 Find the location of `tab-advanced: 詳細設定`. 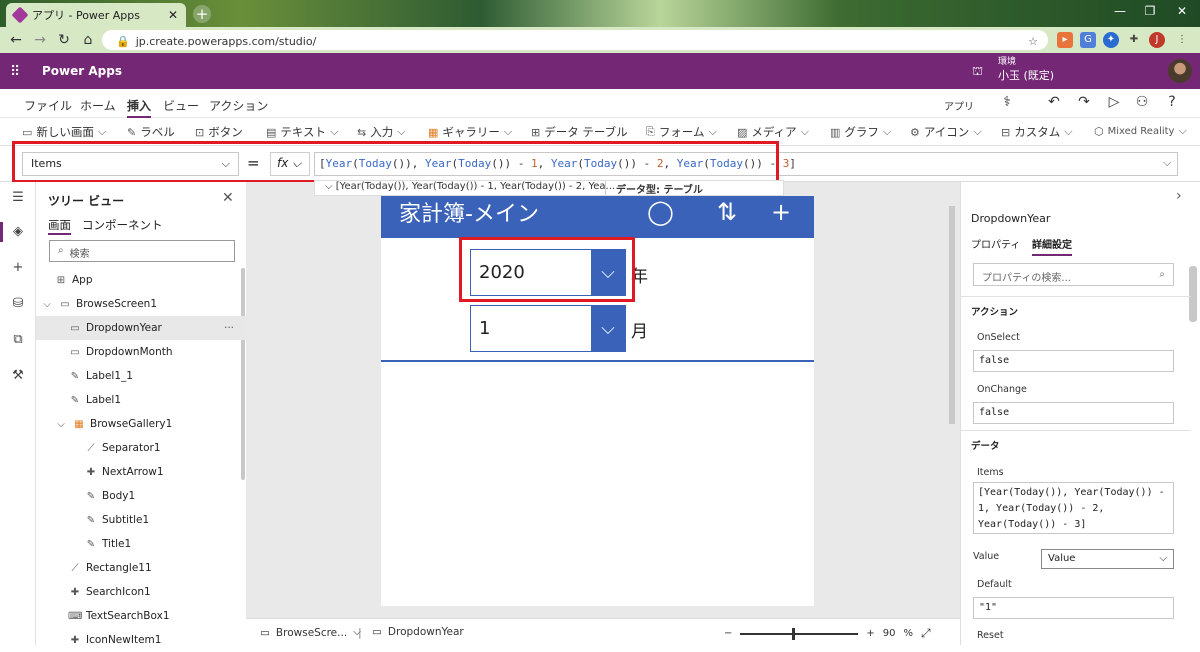

tab-advanced: 詳細設定 is located at coordinates (1052, 246).